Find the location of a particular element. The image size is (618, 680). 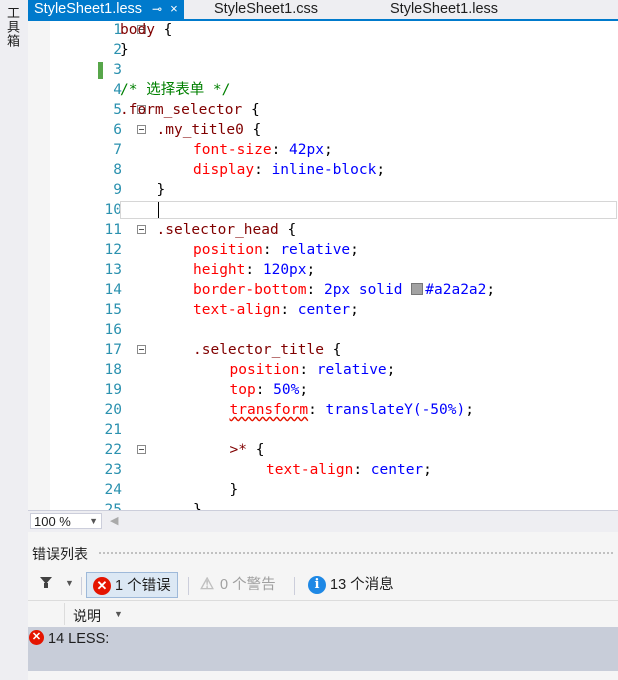

code-token: position is located at coordinates (228, 250).